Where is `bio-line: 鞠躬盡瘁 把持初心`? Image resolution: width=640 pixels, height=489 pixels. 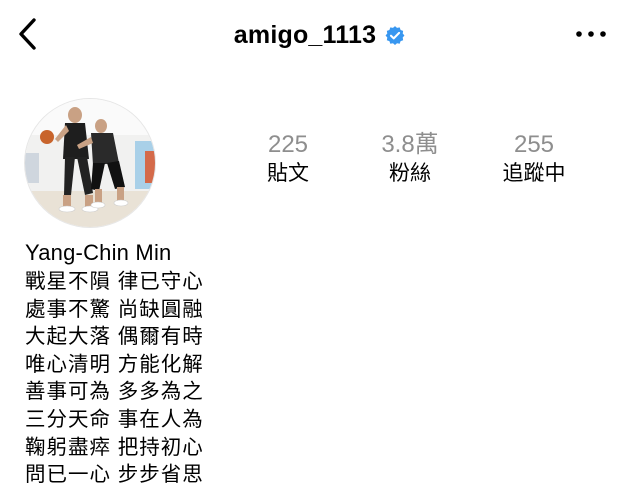
bio-line: 鞠躬盡瘁 把持初心 is located at coordinates (114, 447).